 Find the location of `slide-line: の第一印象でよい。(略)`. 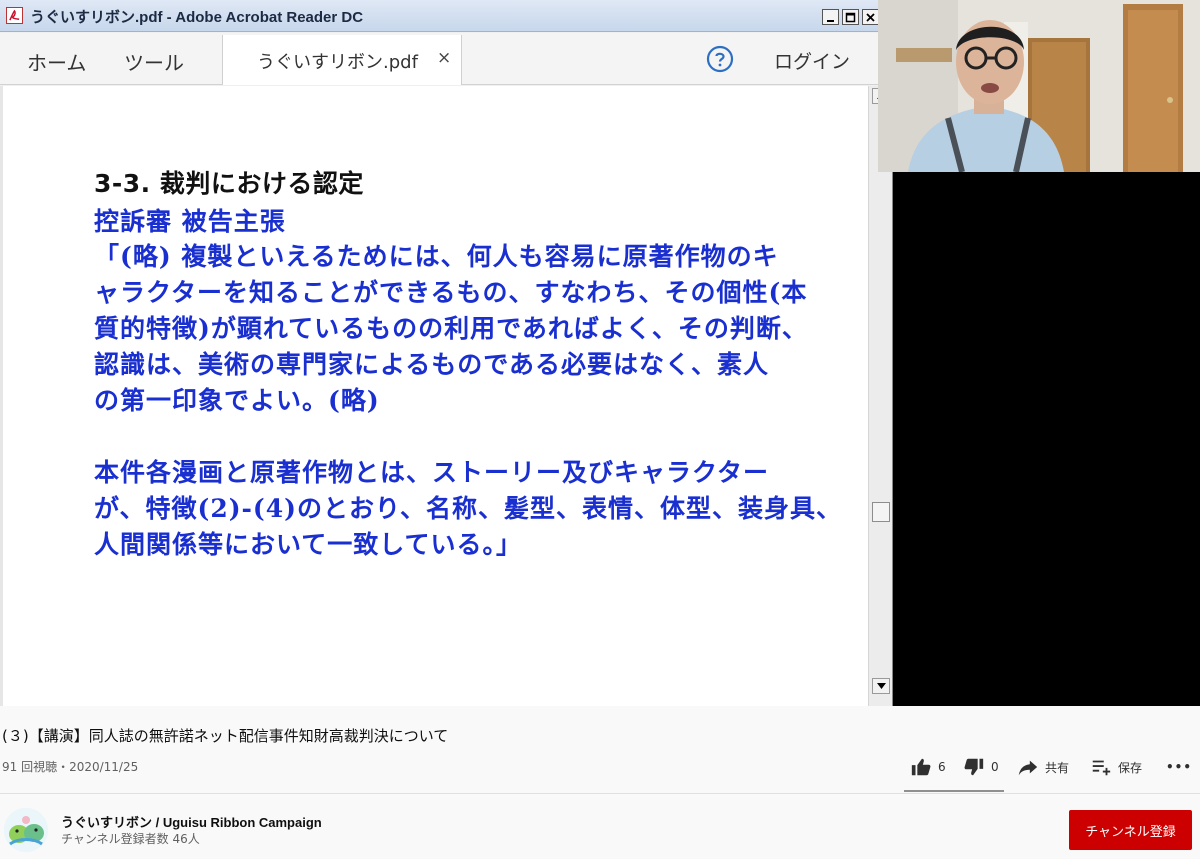

slide-line: の第一印象でよい。(略) is located at coordinates (237, 400).